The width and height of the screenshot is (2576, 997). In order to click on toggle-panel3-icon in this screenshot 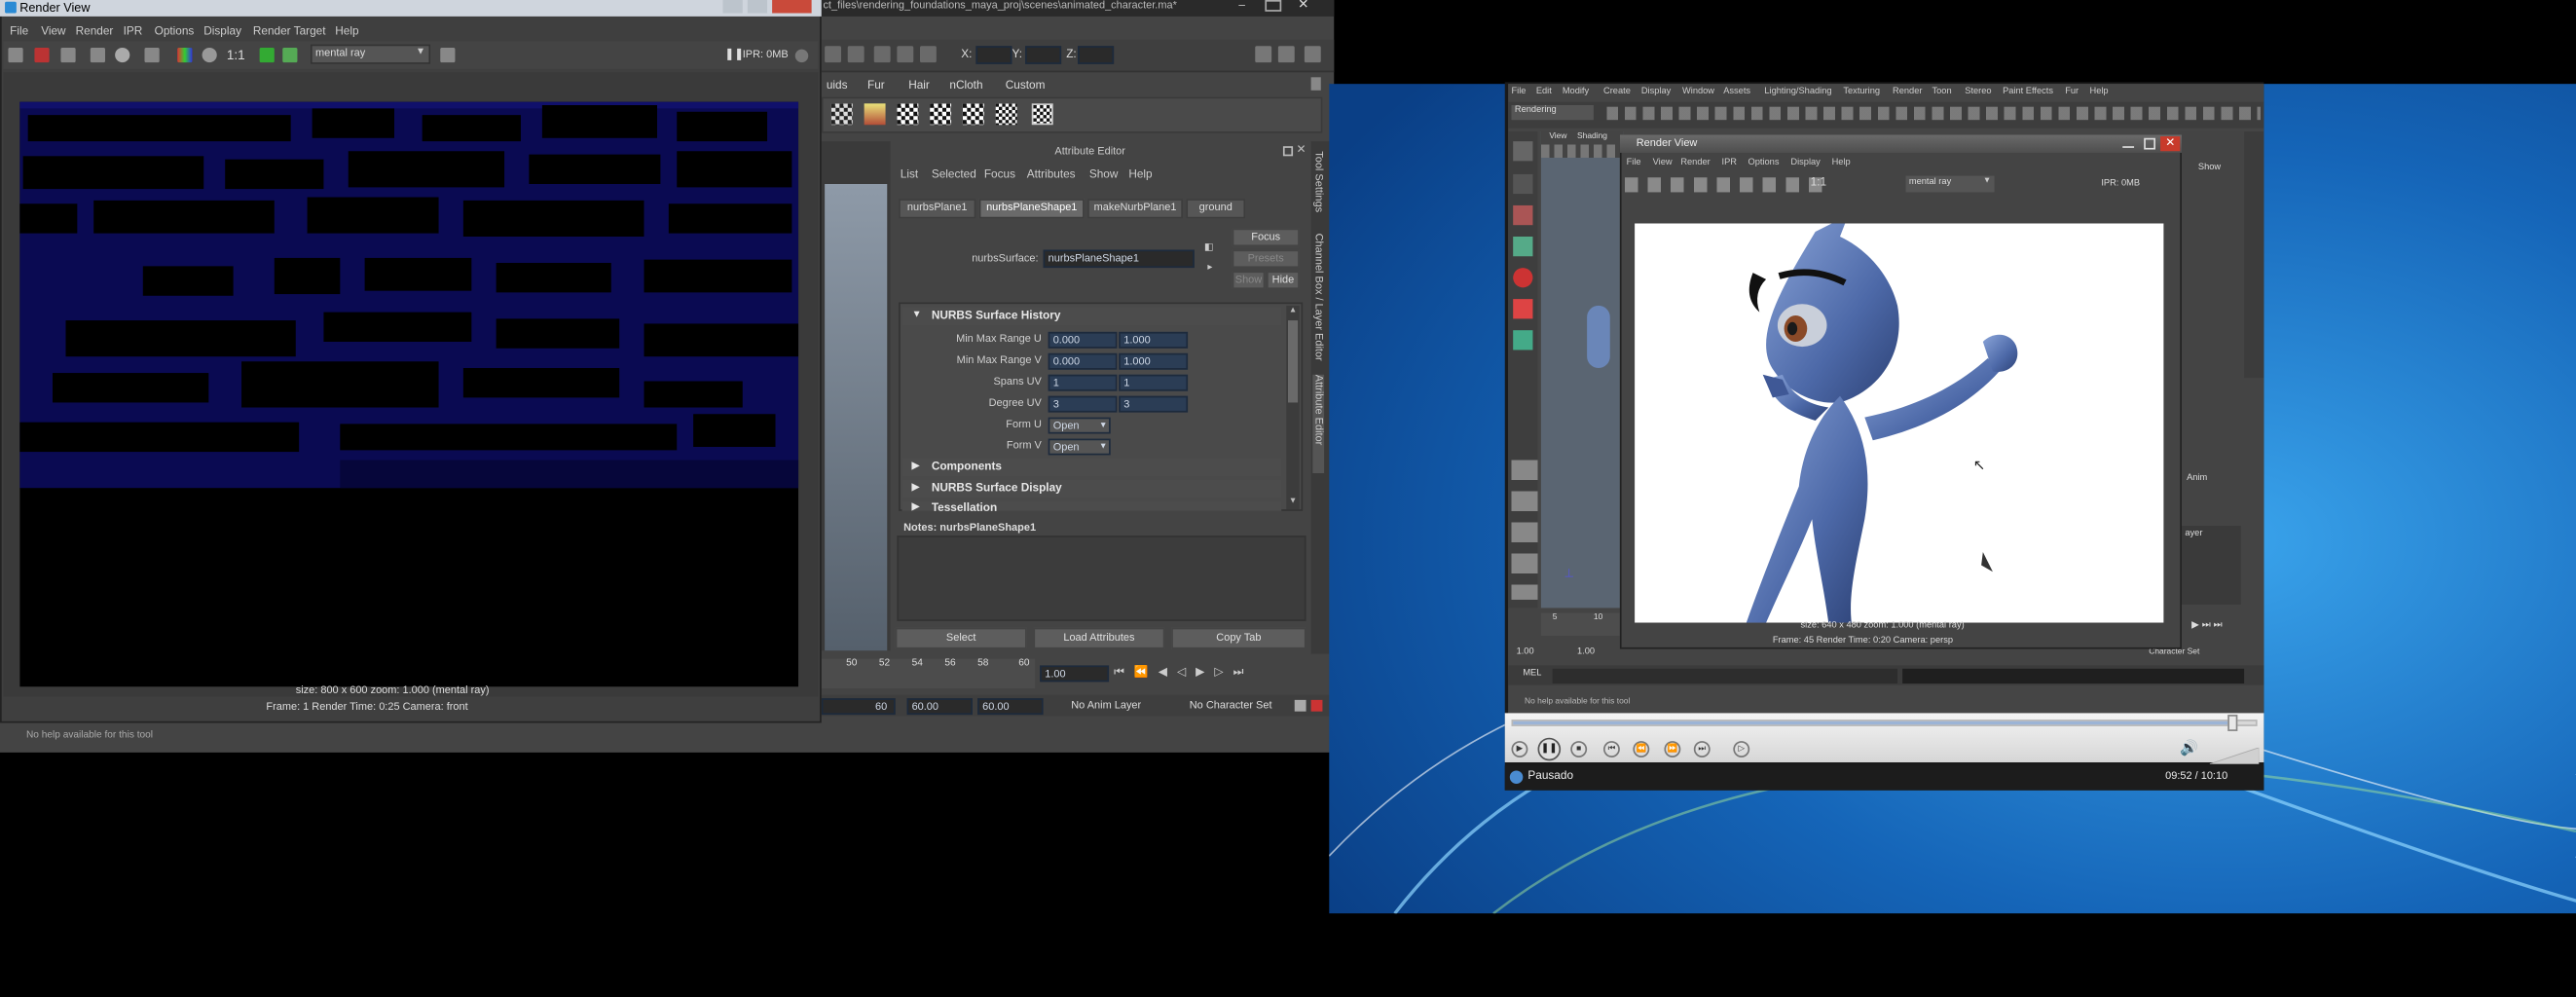, I will do `click(1312, 54)`.